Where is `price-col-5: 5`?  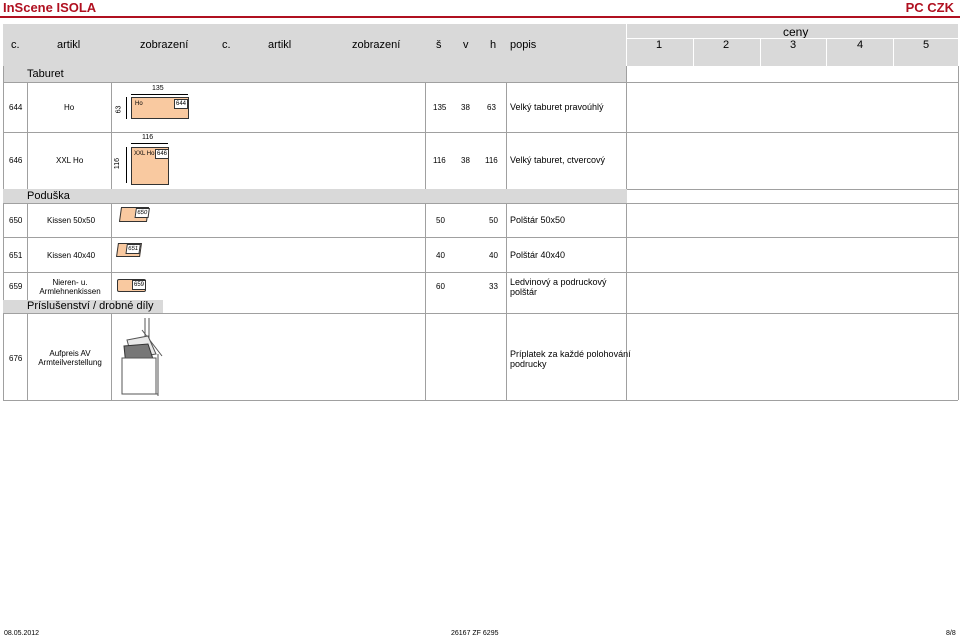
price-col-5: 5 is located at coordinates (926, 45).